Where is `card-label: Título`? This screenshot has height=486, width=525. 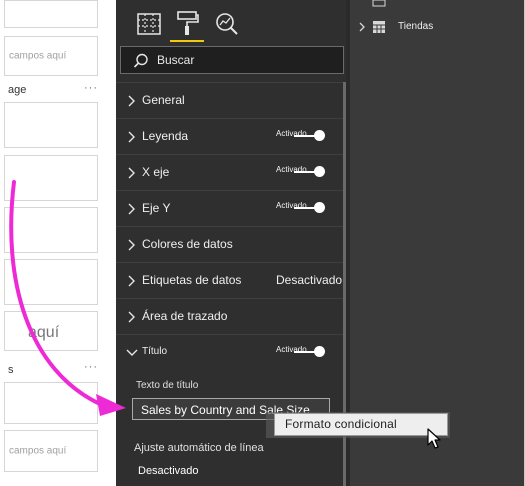 card-label: Título is located at coordinates (155, 351).